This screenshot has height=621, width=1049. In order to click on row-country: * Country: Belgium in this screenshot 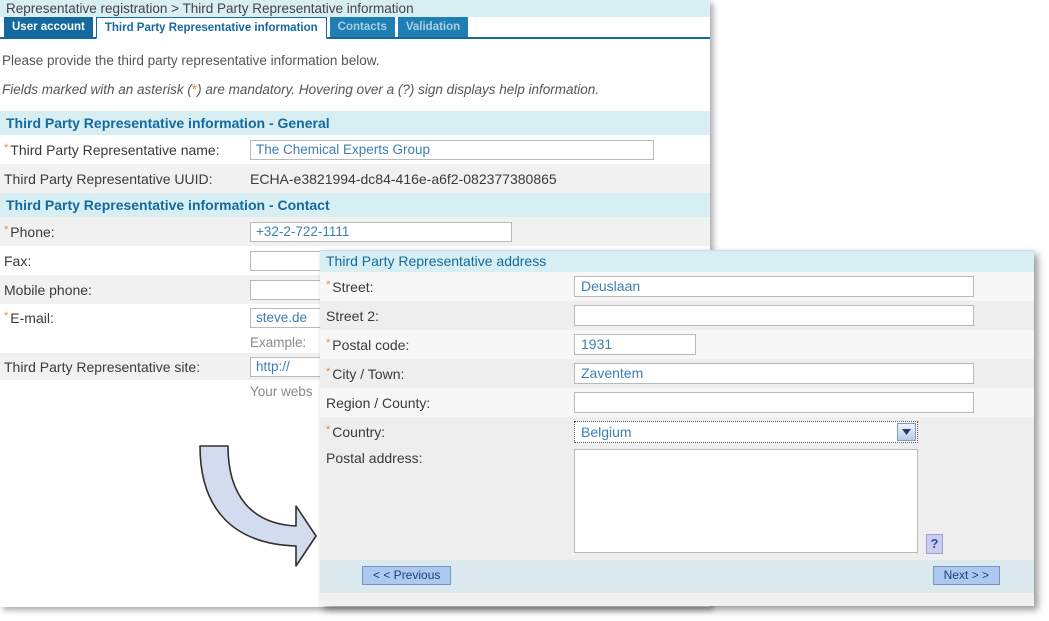, I will do `click(677, 431)`.